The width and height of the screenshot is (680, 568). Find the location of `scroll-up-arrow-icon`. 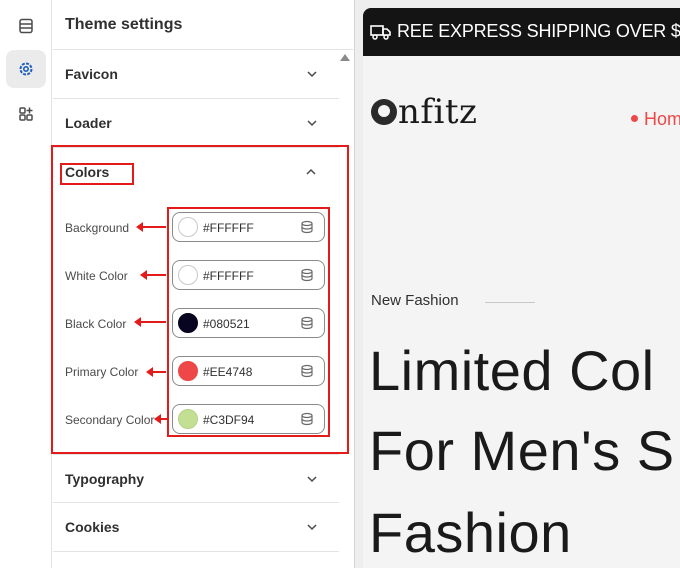

scroll-up-arrow-icon is located at coordinates (345, 57).